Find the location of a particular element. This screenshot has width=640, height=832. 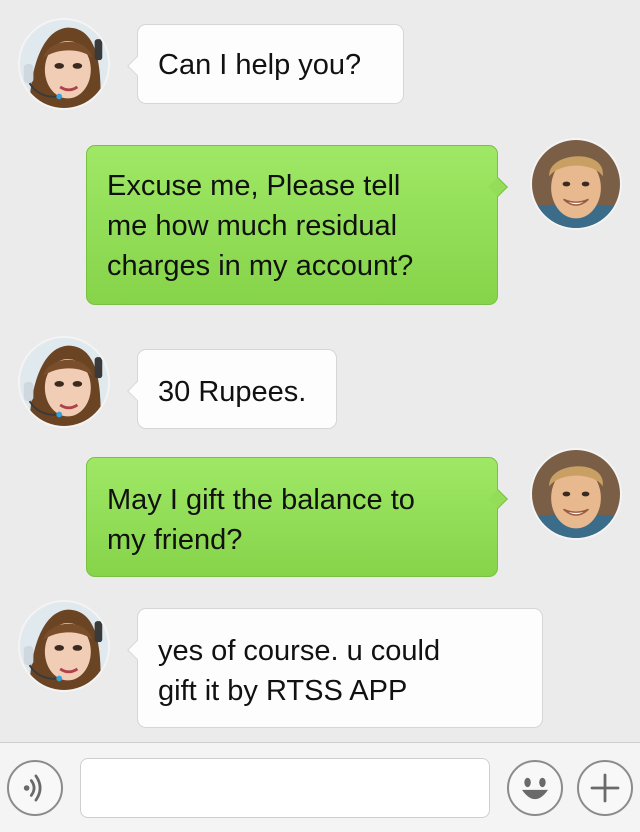

message-bubble-incoming: 30 Rupees. is located at coordinates (232, 389).